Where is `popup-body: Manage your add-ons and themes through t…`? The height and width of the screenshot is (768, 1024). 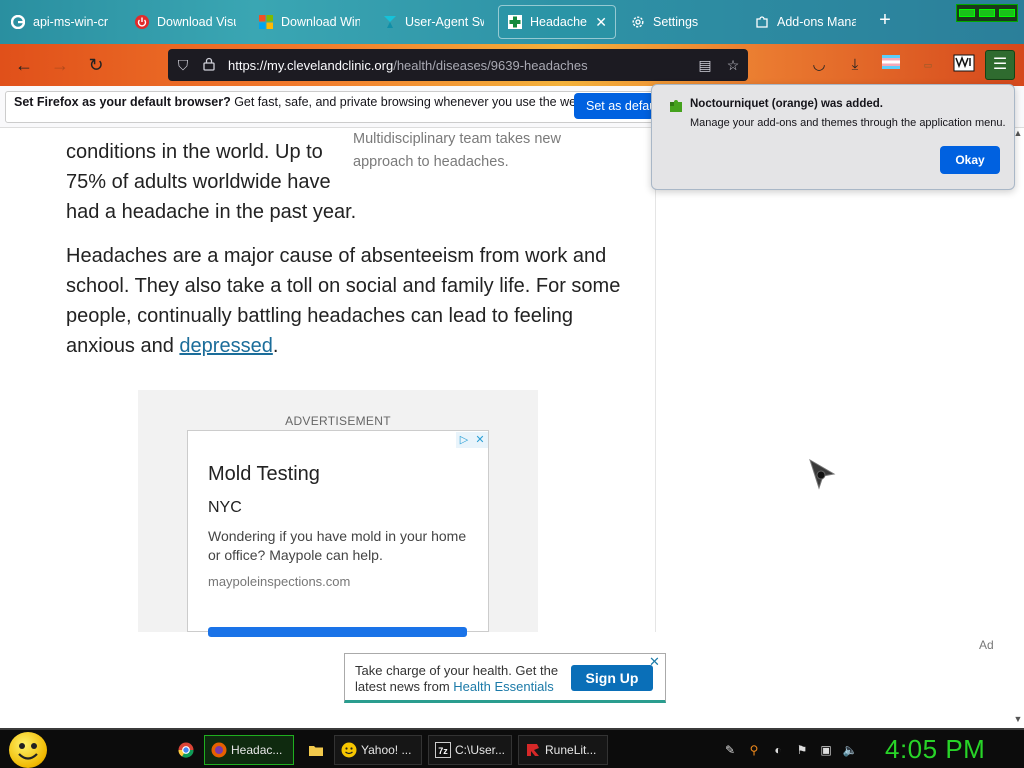 popup-body: Manage your add-ons and themes through t… is located at coordinates (848, 123).